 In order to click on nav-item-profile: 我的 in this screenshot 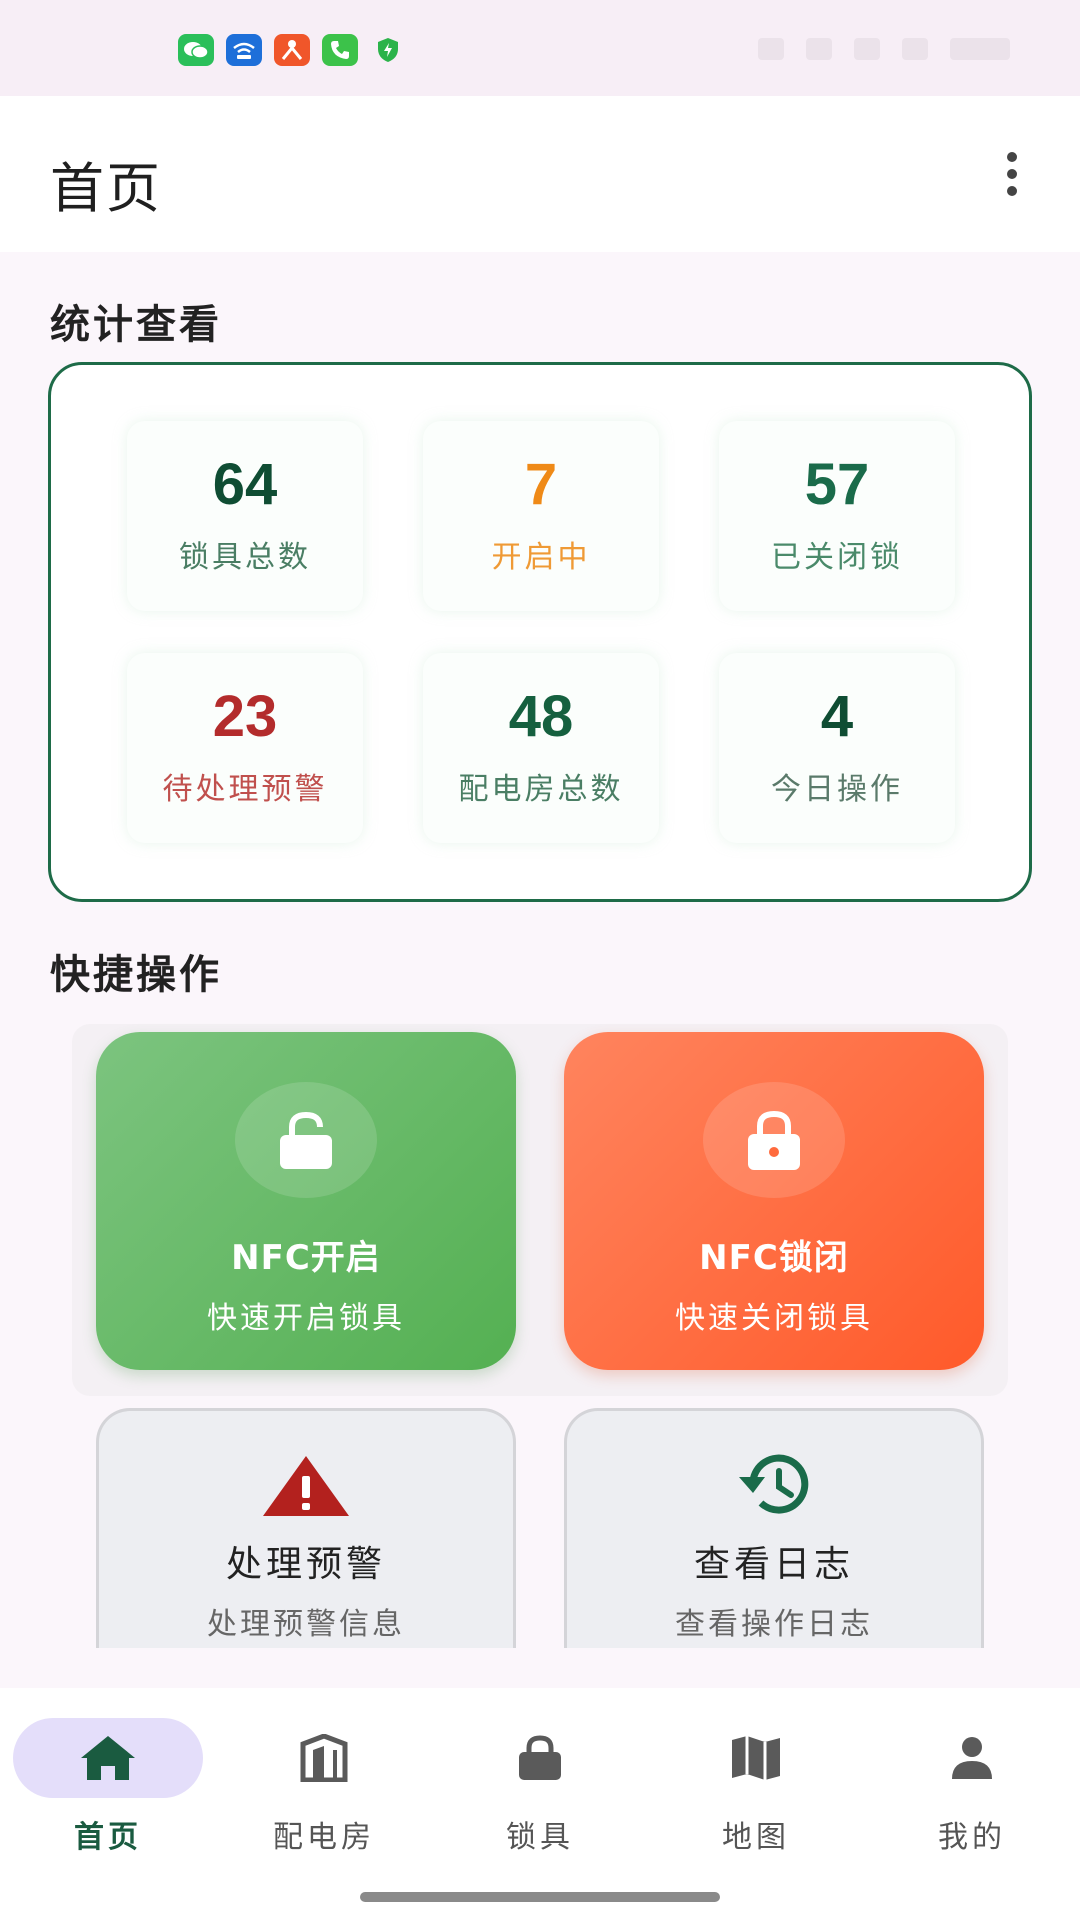, I will do `click(972, 1783)`.